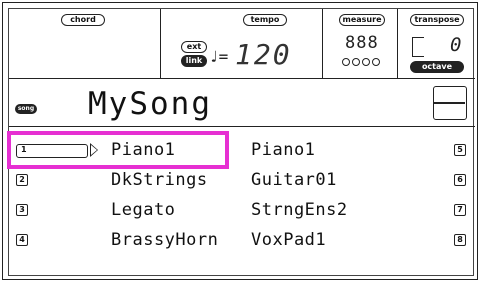  I want to click on track-number-6: 6, so click(460, 180).